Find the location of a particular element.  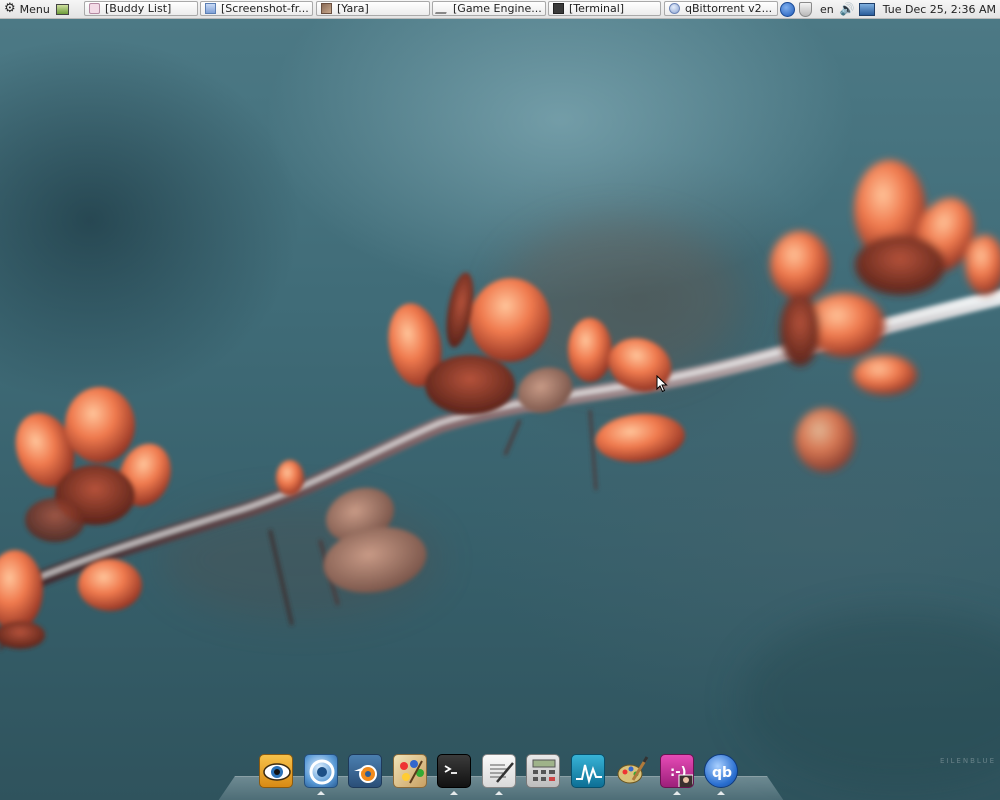

qbittorrent-icon is located at coordinates (674, 8).